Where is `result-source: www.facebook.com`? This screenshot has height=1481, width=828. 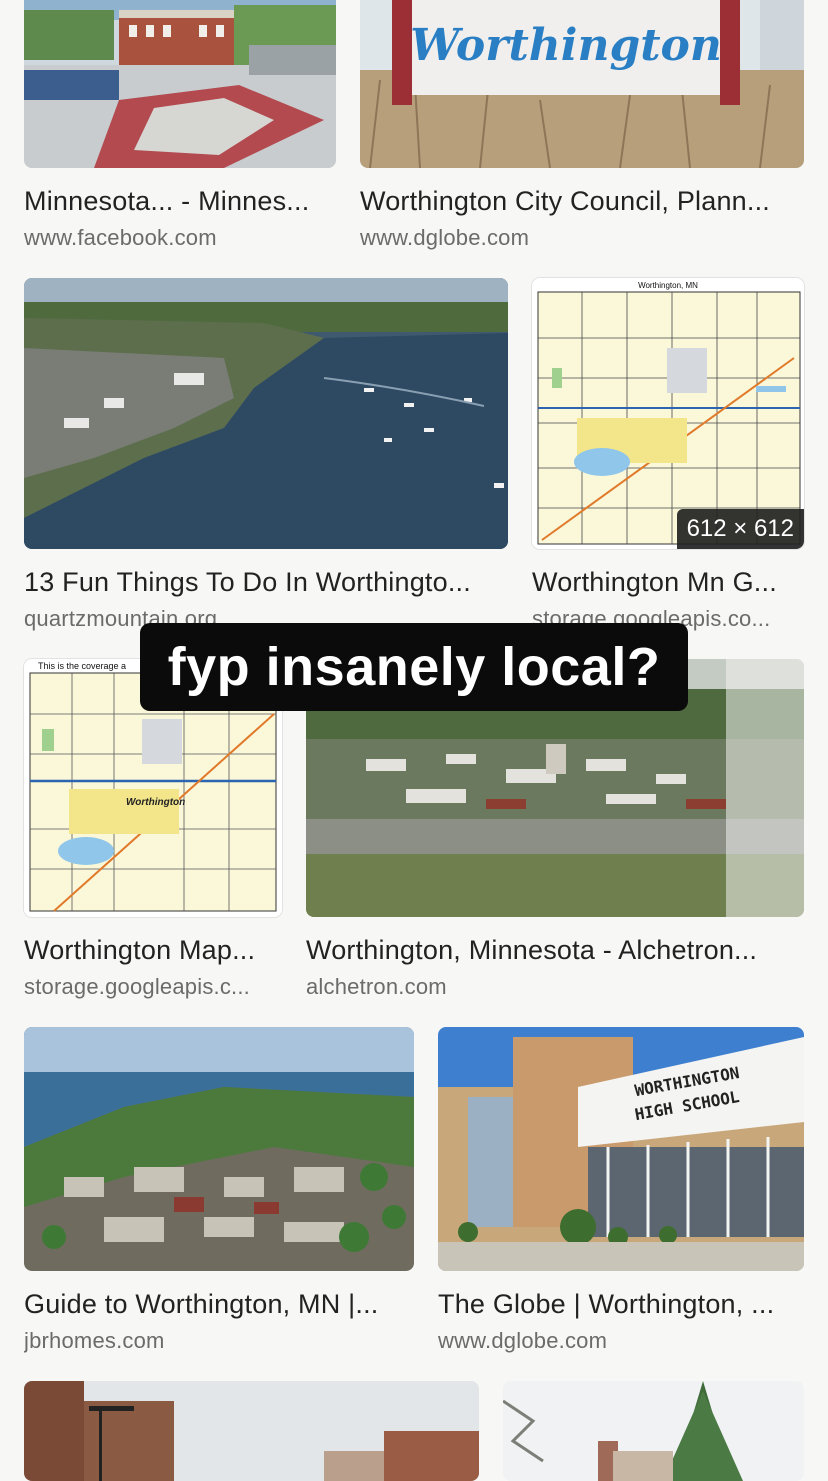
result-source: www.facebook.com is located at coordinates (120, 237).